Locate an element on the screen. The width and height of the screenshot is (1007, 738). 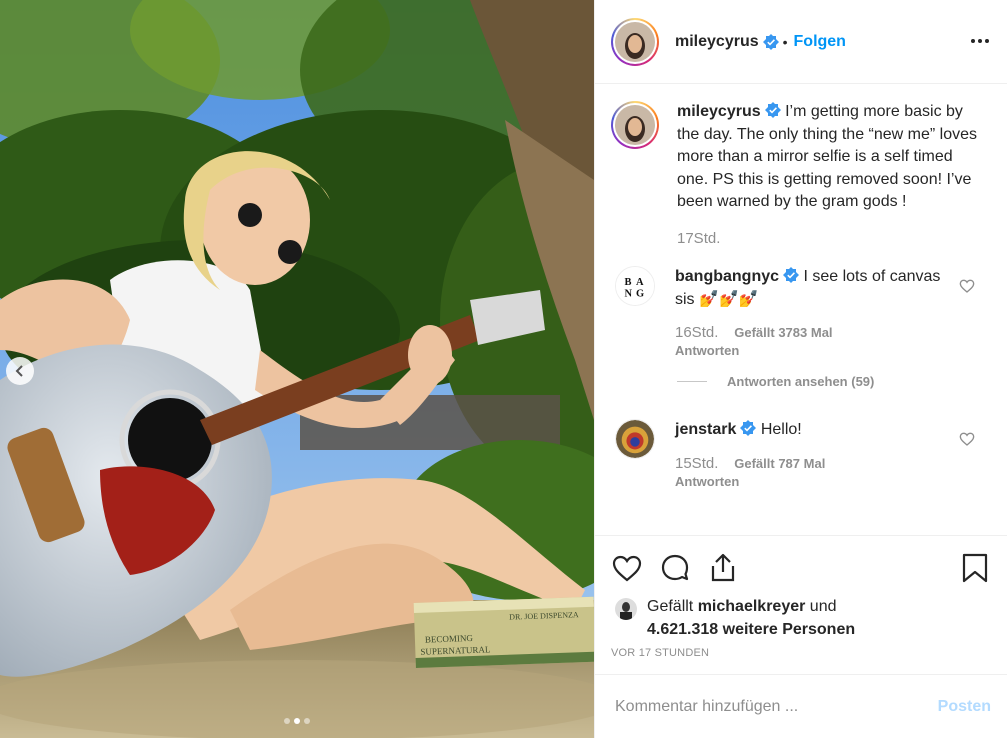
replies-divider is located at coordinates (692, 381).